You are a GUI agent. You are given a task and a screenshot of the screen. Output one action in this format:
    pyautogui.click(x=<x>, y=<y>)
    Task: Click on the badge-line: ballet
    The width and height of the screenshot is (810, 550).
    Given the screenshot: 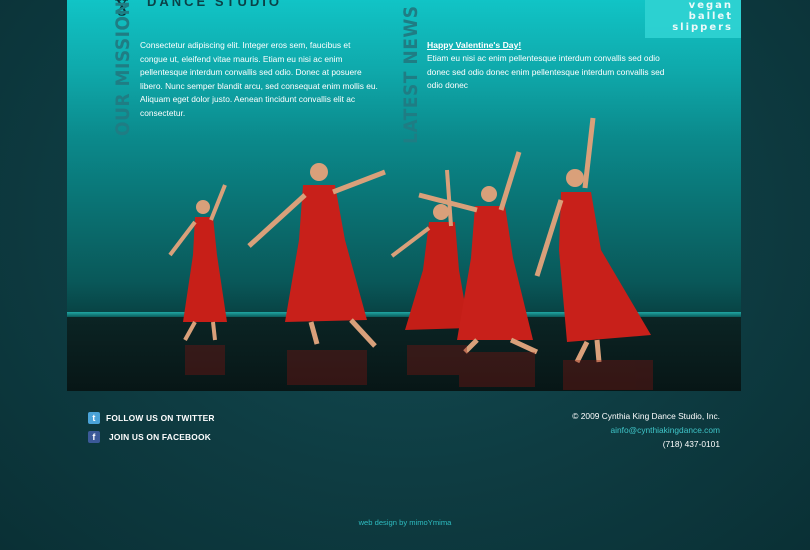 What is the action you would take?
    pyautogui.click(x=710, y=16)
    